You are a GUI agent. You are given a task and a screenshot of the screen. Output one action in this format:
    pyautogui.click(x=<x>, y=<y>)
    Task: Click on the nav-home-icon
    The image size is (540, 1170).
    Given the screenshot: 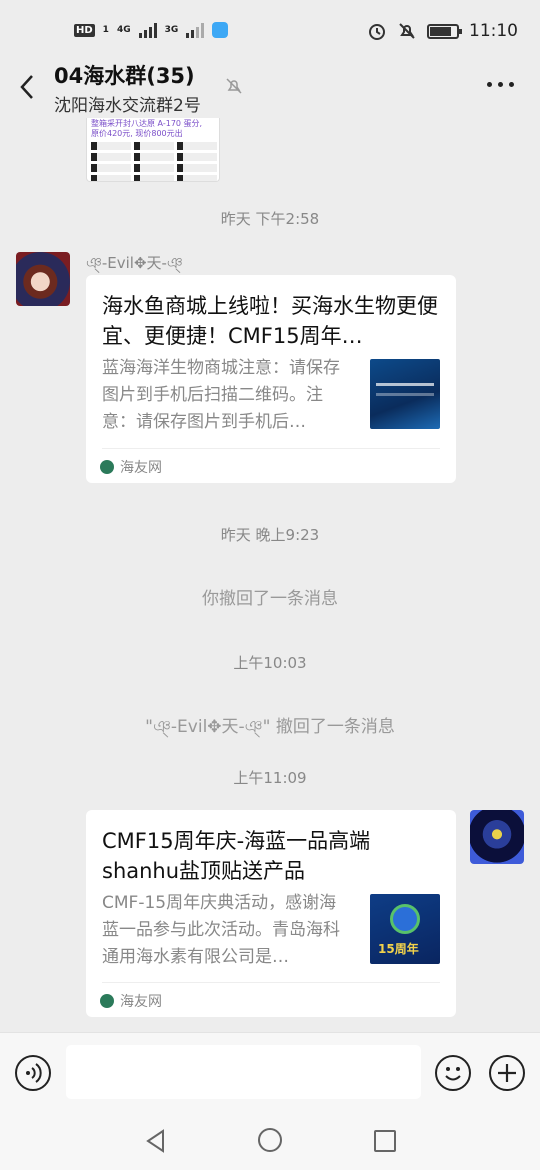 What is the action you would take?
    pyautogui.click(x=270, y=1140)
    